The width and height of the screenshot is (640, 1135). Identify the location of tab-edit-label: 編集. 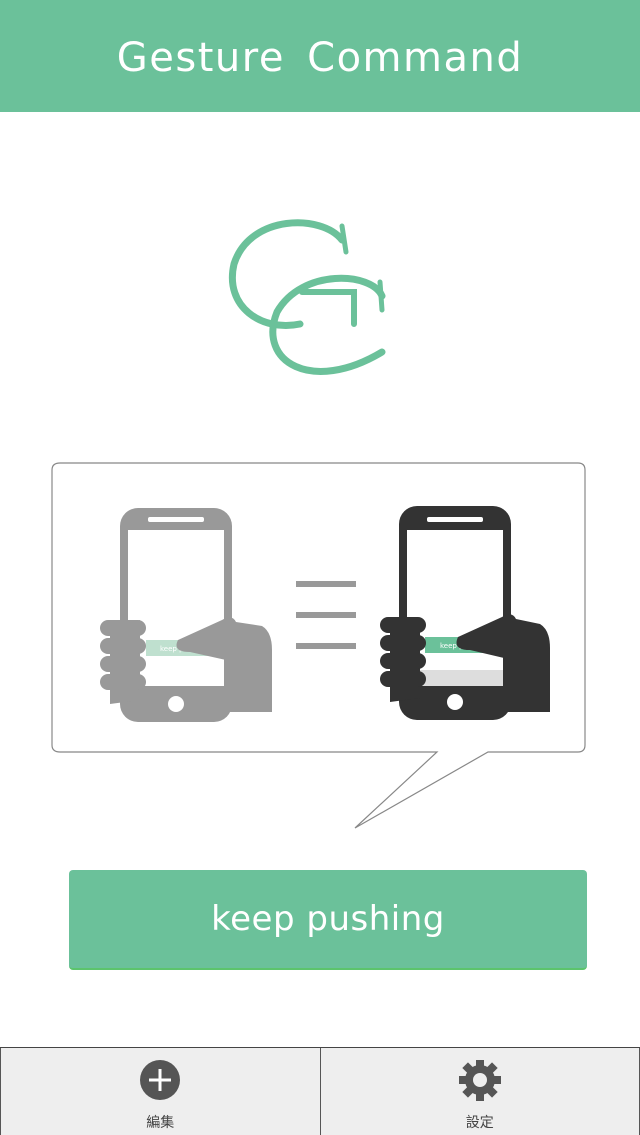
(160, 1123).